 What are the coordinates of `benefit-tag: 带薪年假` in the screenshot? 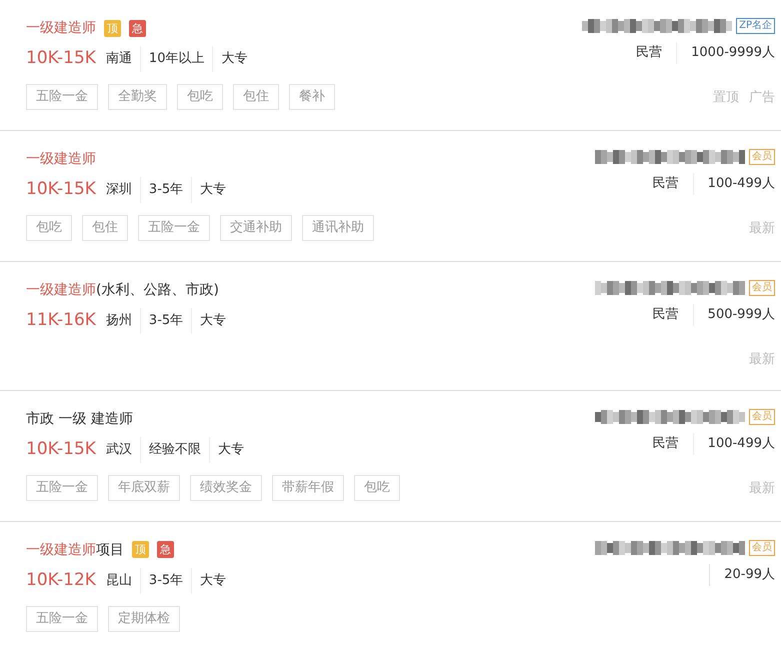 It's located at (308, 487).